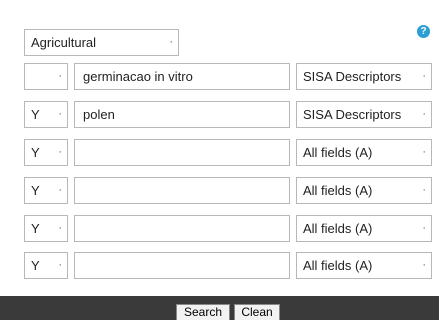 Image resolution: width=439 pixels, height=320 pixels. I want to click on search-term-input: germinacao in vitro, so click(182, 76).